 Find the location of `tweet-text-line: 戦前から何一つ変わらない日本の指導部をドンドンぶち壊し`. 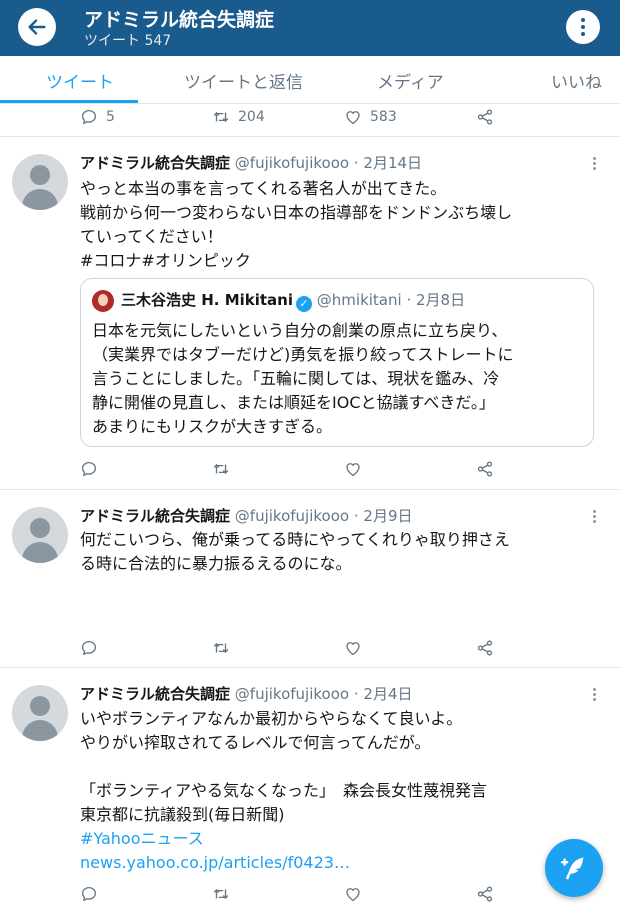

tweet-text-line: 戦前から何一つ変わらない日本の指導部をドンドンぶち壊し is located at coordinates (296, 212).